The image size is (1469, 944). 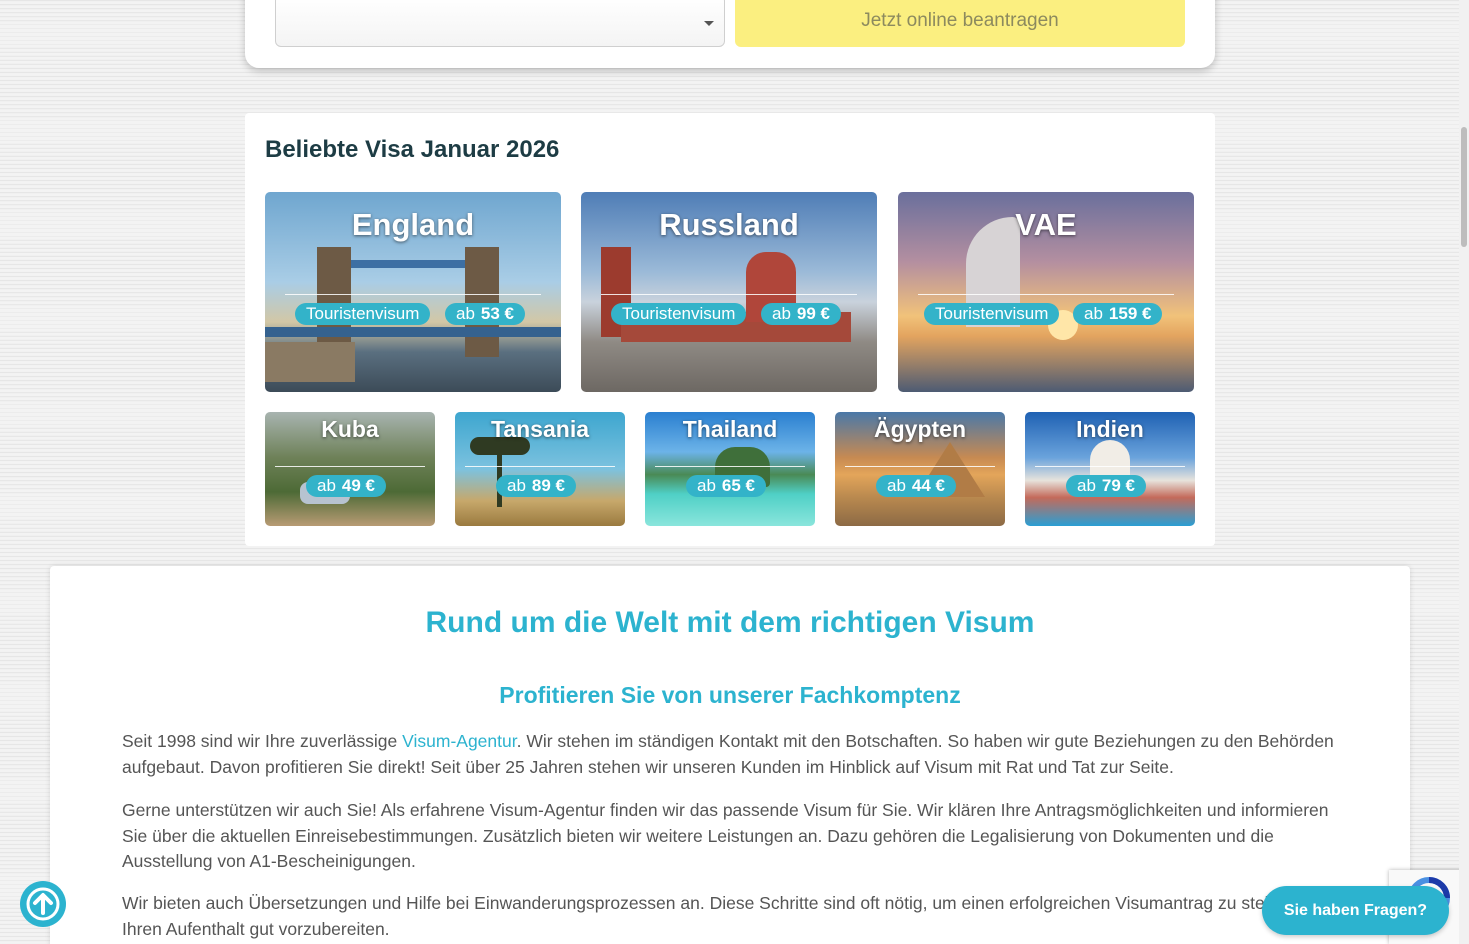 I want to click on tile-indien-name: Indien, so click(x=1110, y=429).